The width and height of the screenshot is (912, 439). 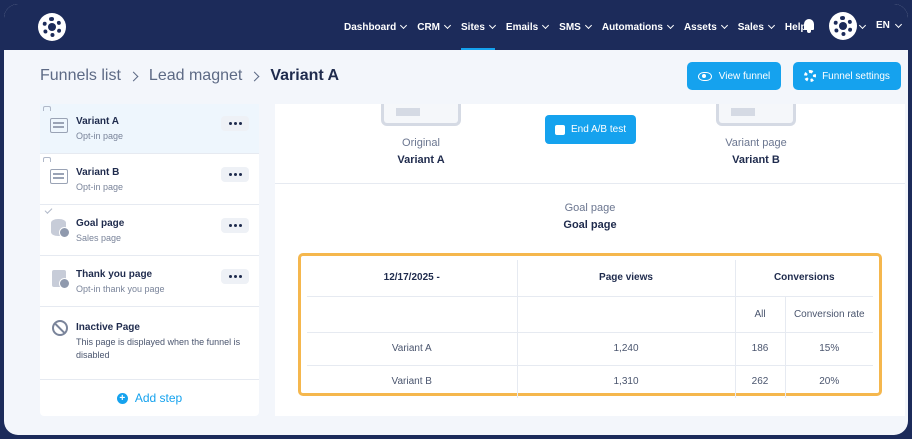 What do you see at coordinates (638, 27) in the screenshot?
I see `nav-item-automations: Automations` at bounding box center [638, 27].